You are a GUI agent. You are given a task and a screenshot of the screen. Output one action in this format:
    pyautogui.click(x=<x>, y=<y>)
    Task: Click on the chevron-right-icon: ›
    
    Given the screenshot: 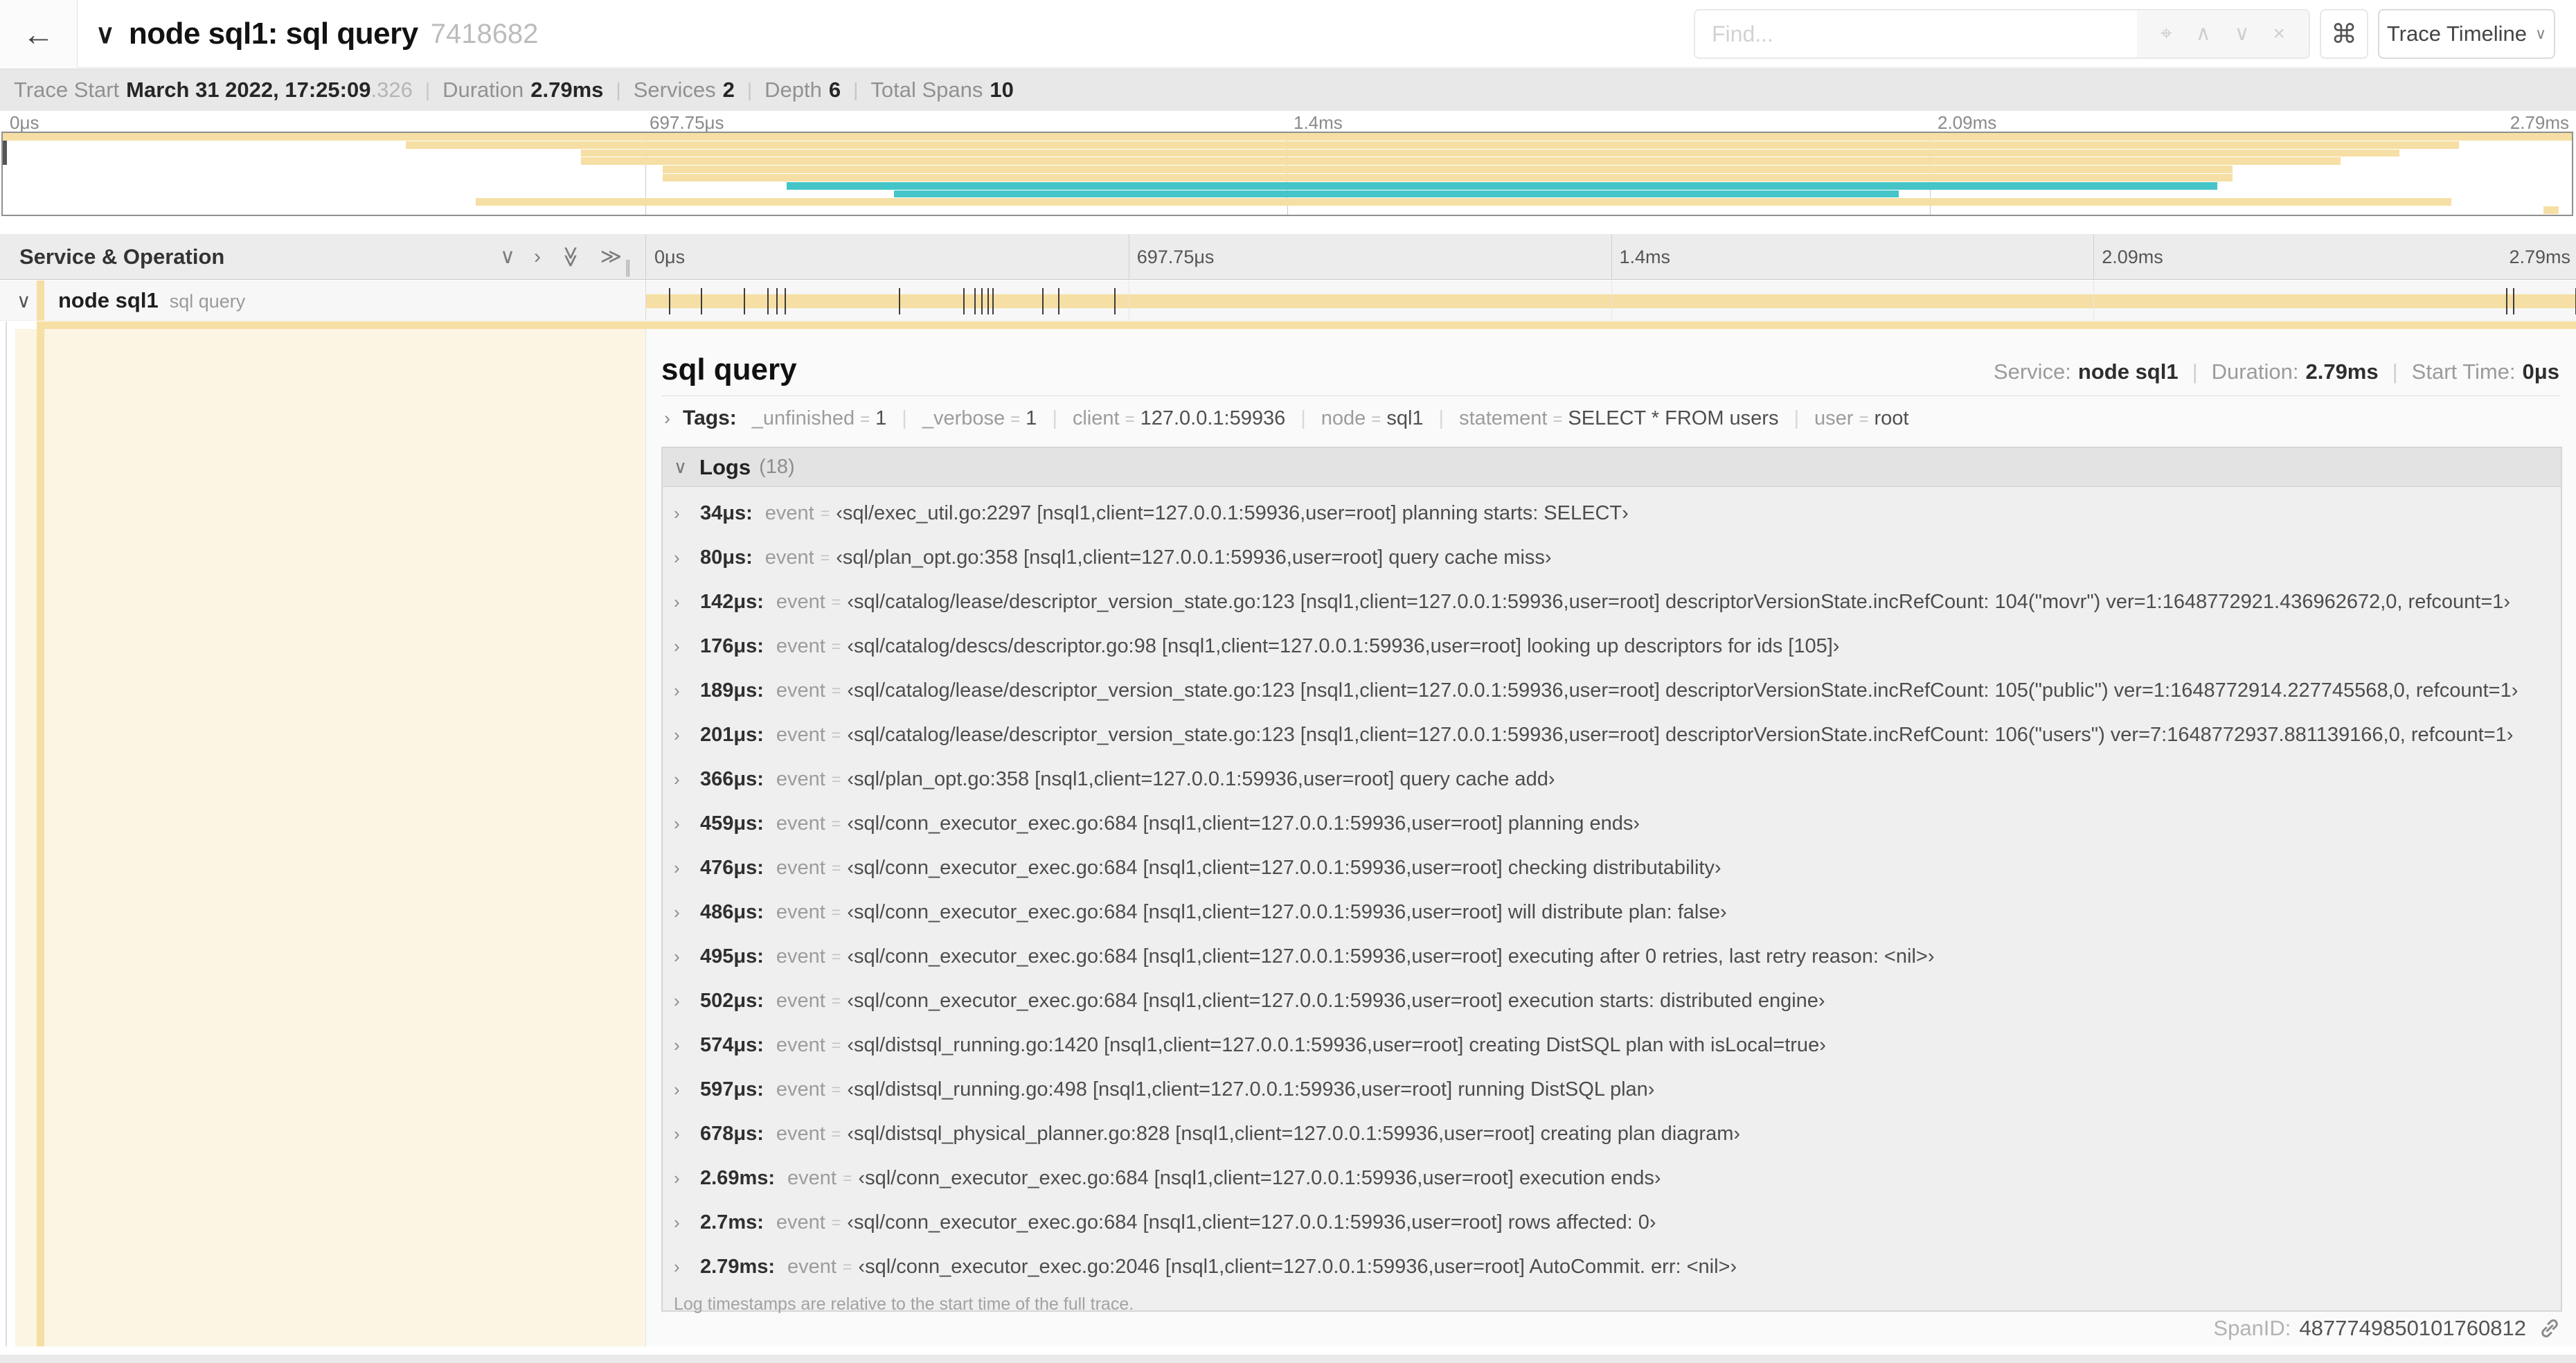 What is the action you would take?
    pyautogui.click(x=537, y=257)
    